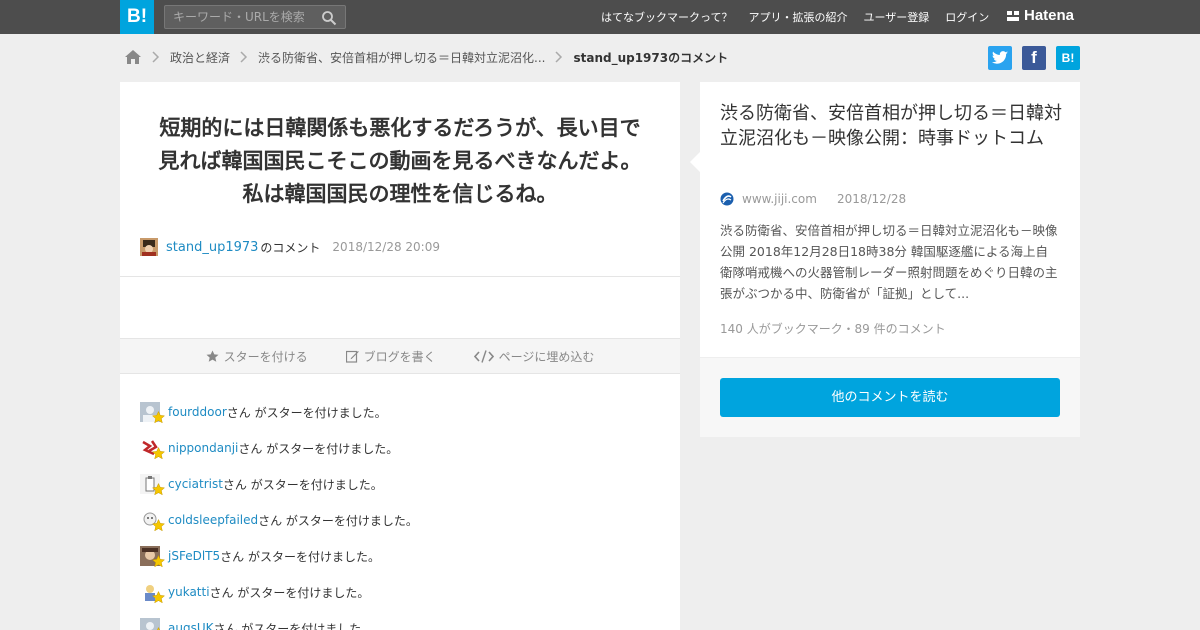 Image resolution: width=1200 pixels, height=630 pixels. I want to click on nav-apps: アプリ・拡張の紹介, so click(797, 17).